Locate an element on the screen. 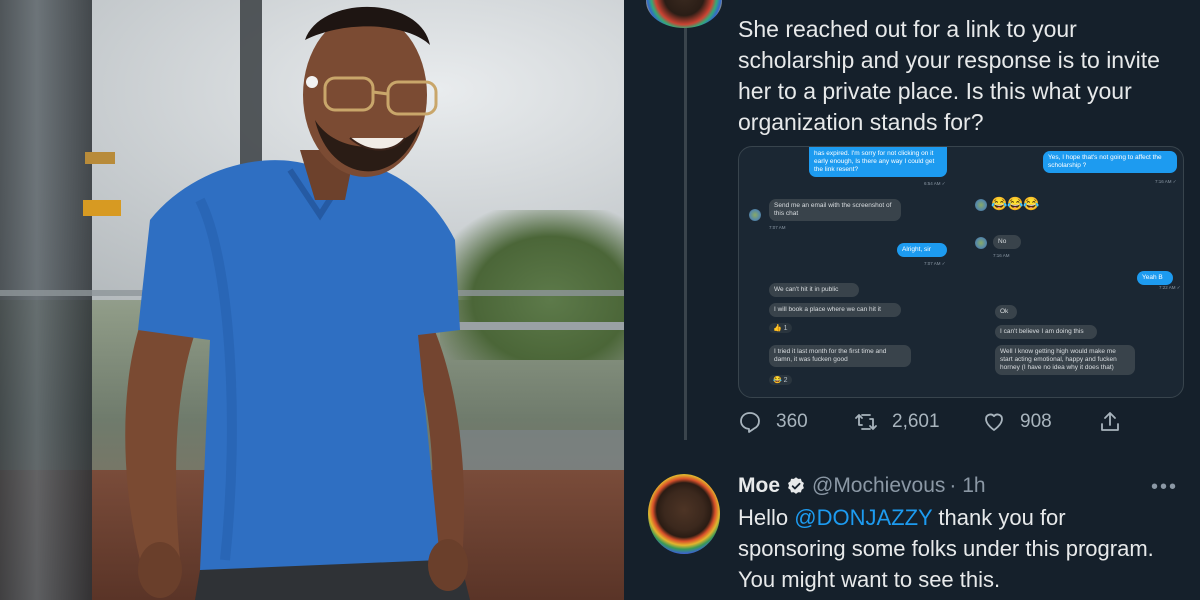 This screenshot has height=600, width=1200. thread-connector-line is located at coordinates (685, 220).